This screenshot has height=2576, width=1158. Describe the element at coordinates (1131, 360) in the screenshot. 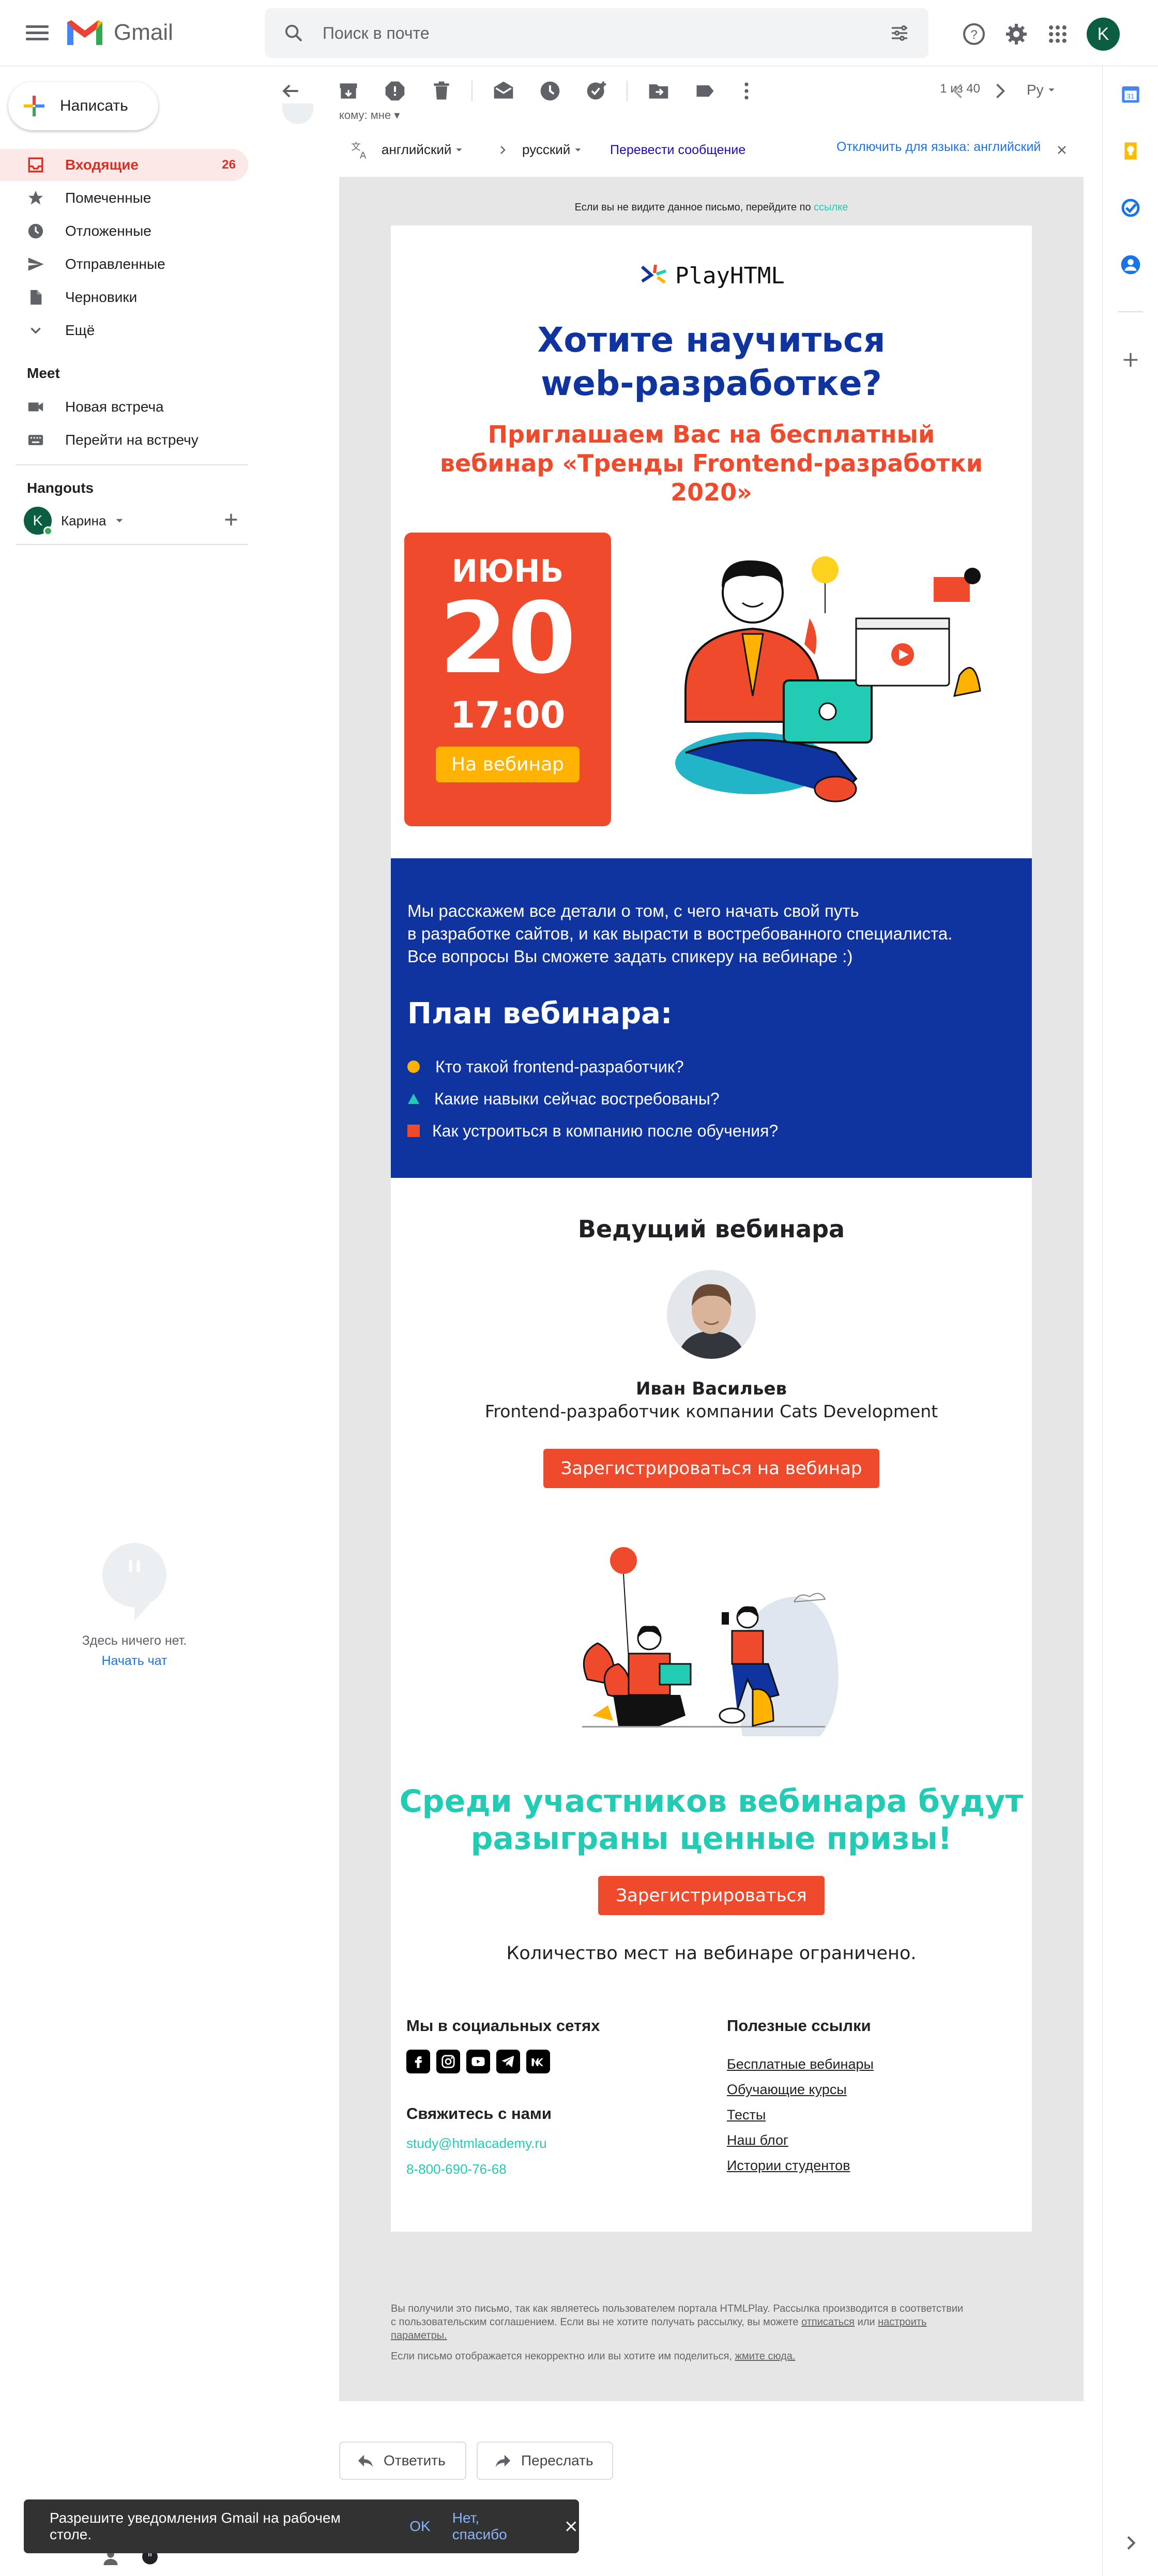

I see `add-addon-plus-icon` at that location.